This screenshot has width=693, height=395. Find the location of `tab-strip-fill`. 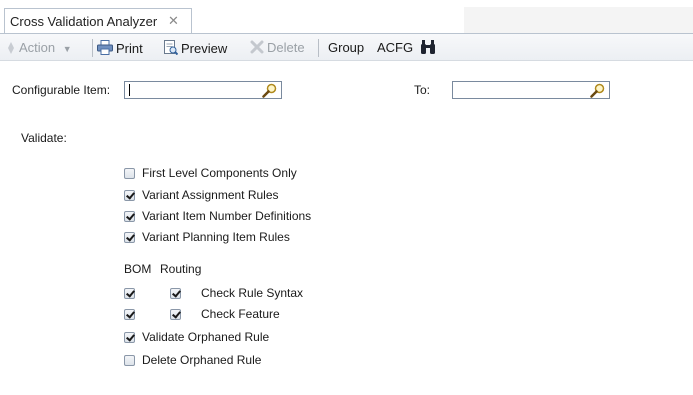

tab-strip-fill is located at coordinates (578, 20).